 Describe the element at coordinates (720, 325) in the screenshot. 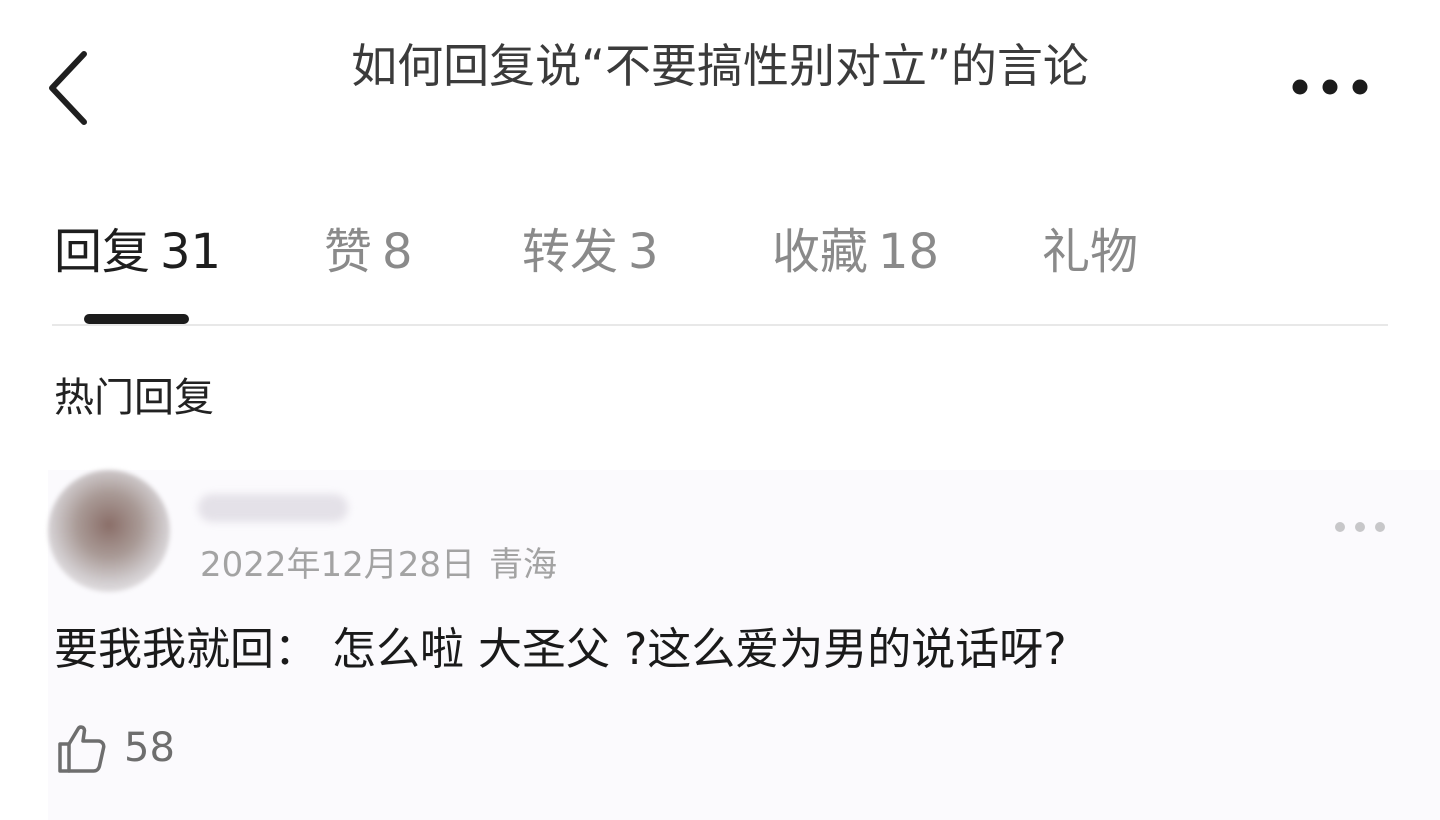

I see `tab-divider` at that location.